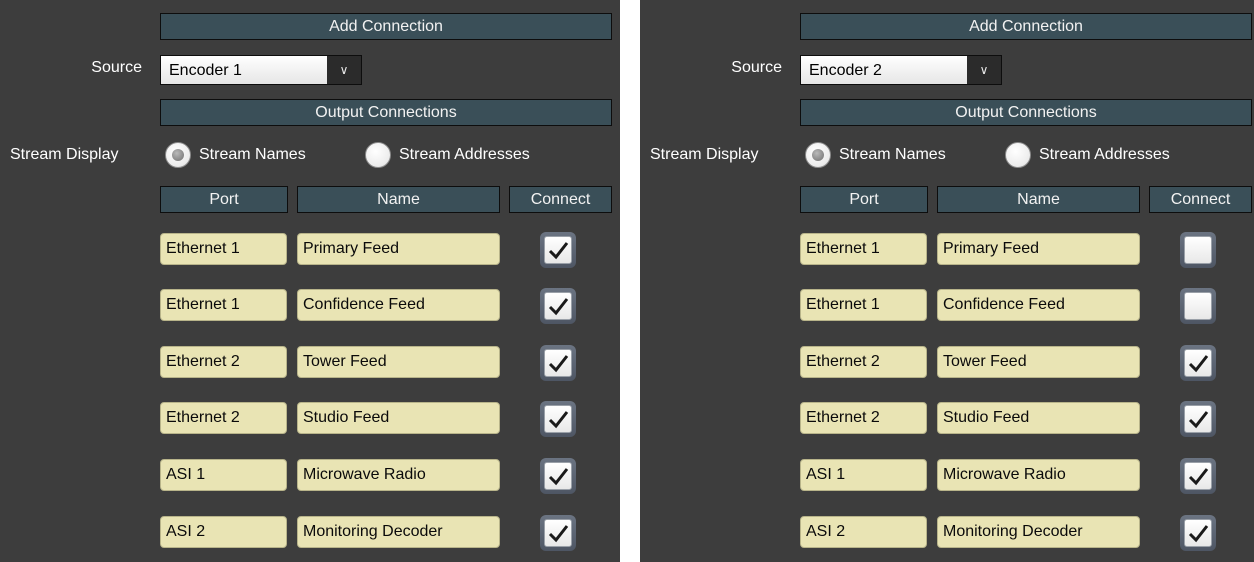 Image resolution: width=1254 pixels, height=562 pixels. I want to click on source-select: Encoder 2 ∨, so click(901, 70).